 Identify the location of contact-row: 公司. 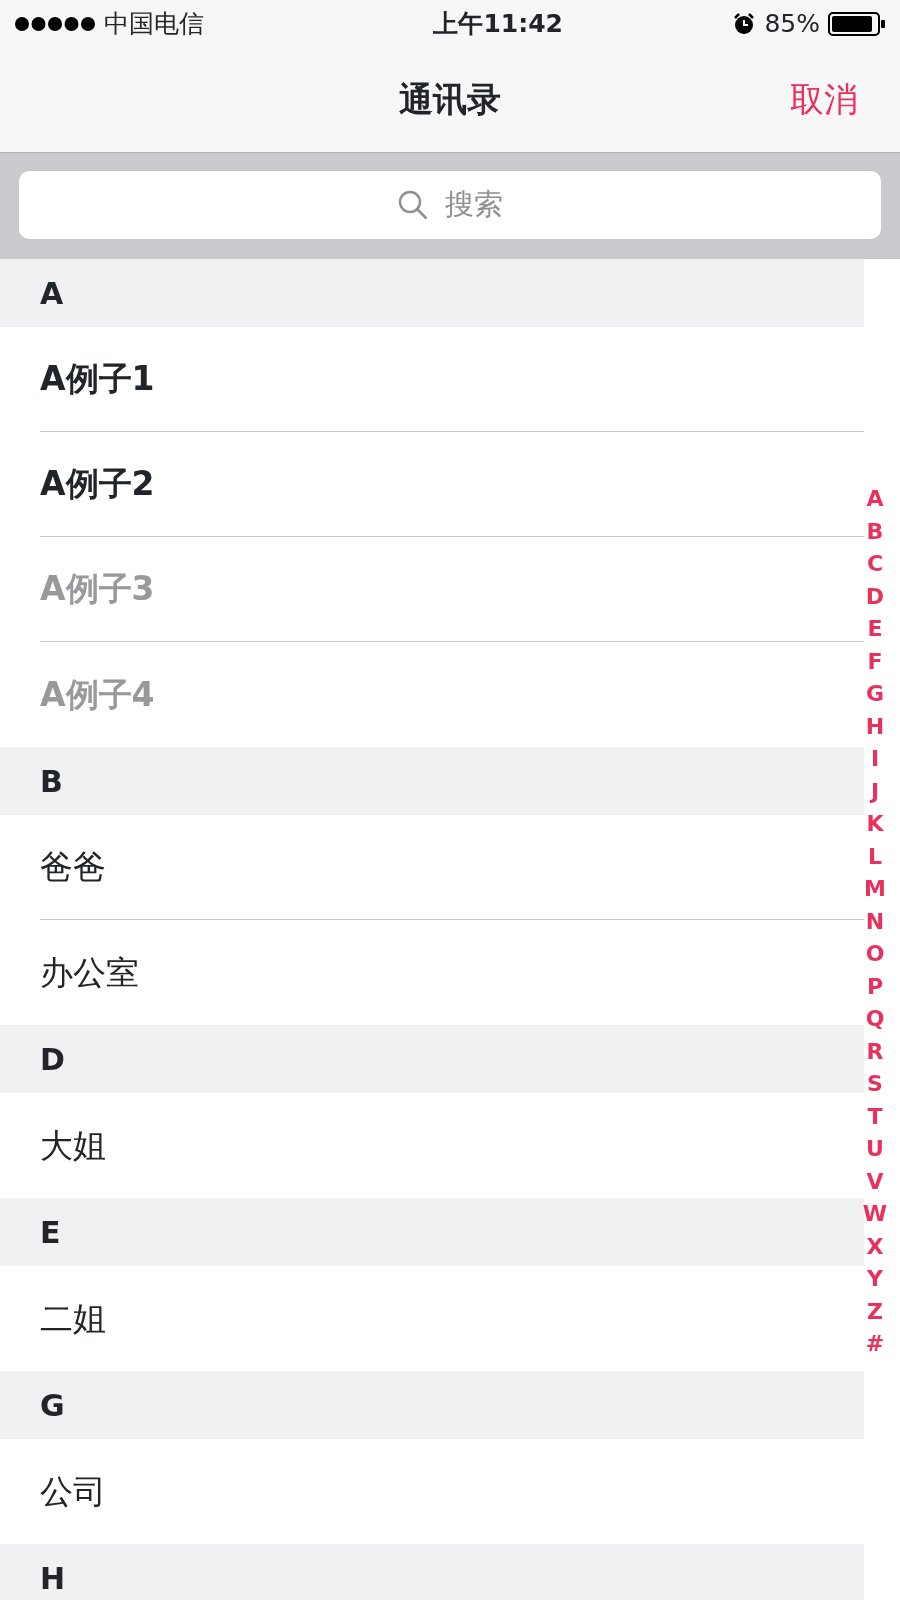
(432, 1491).